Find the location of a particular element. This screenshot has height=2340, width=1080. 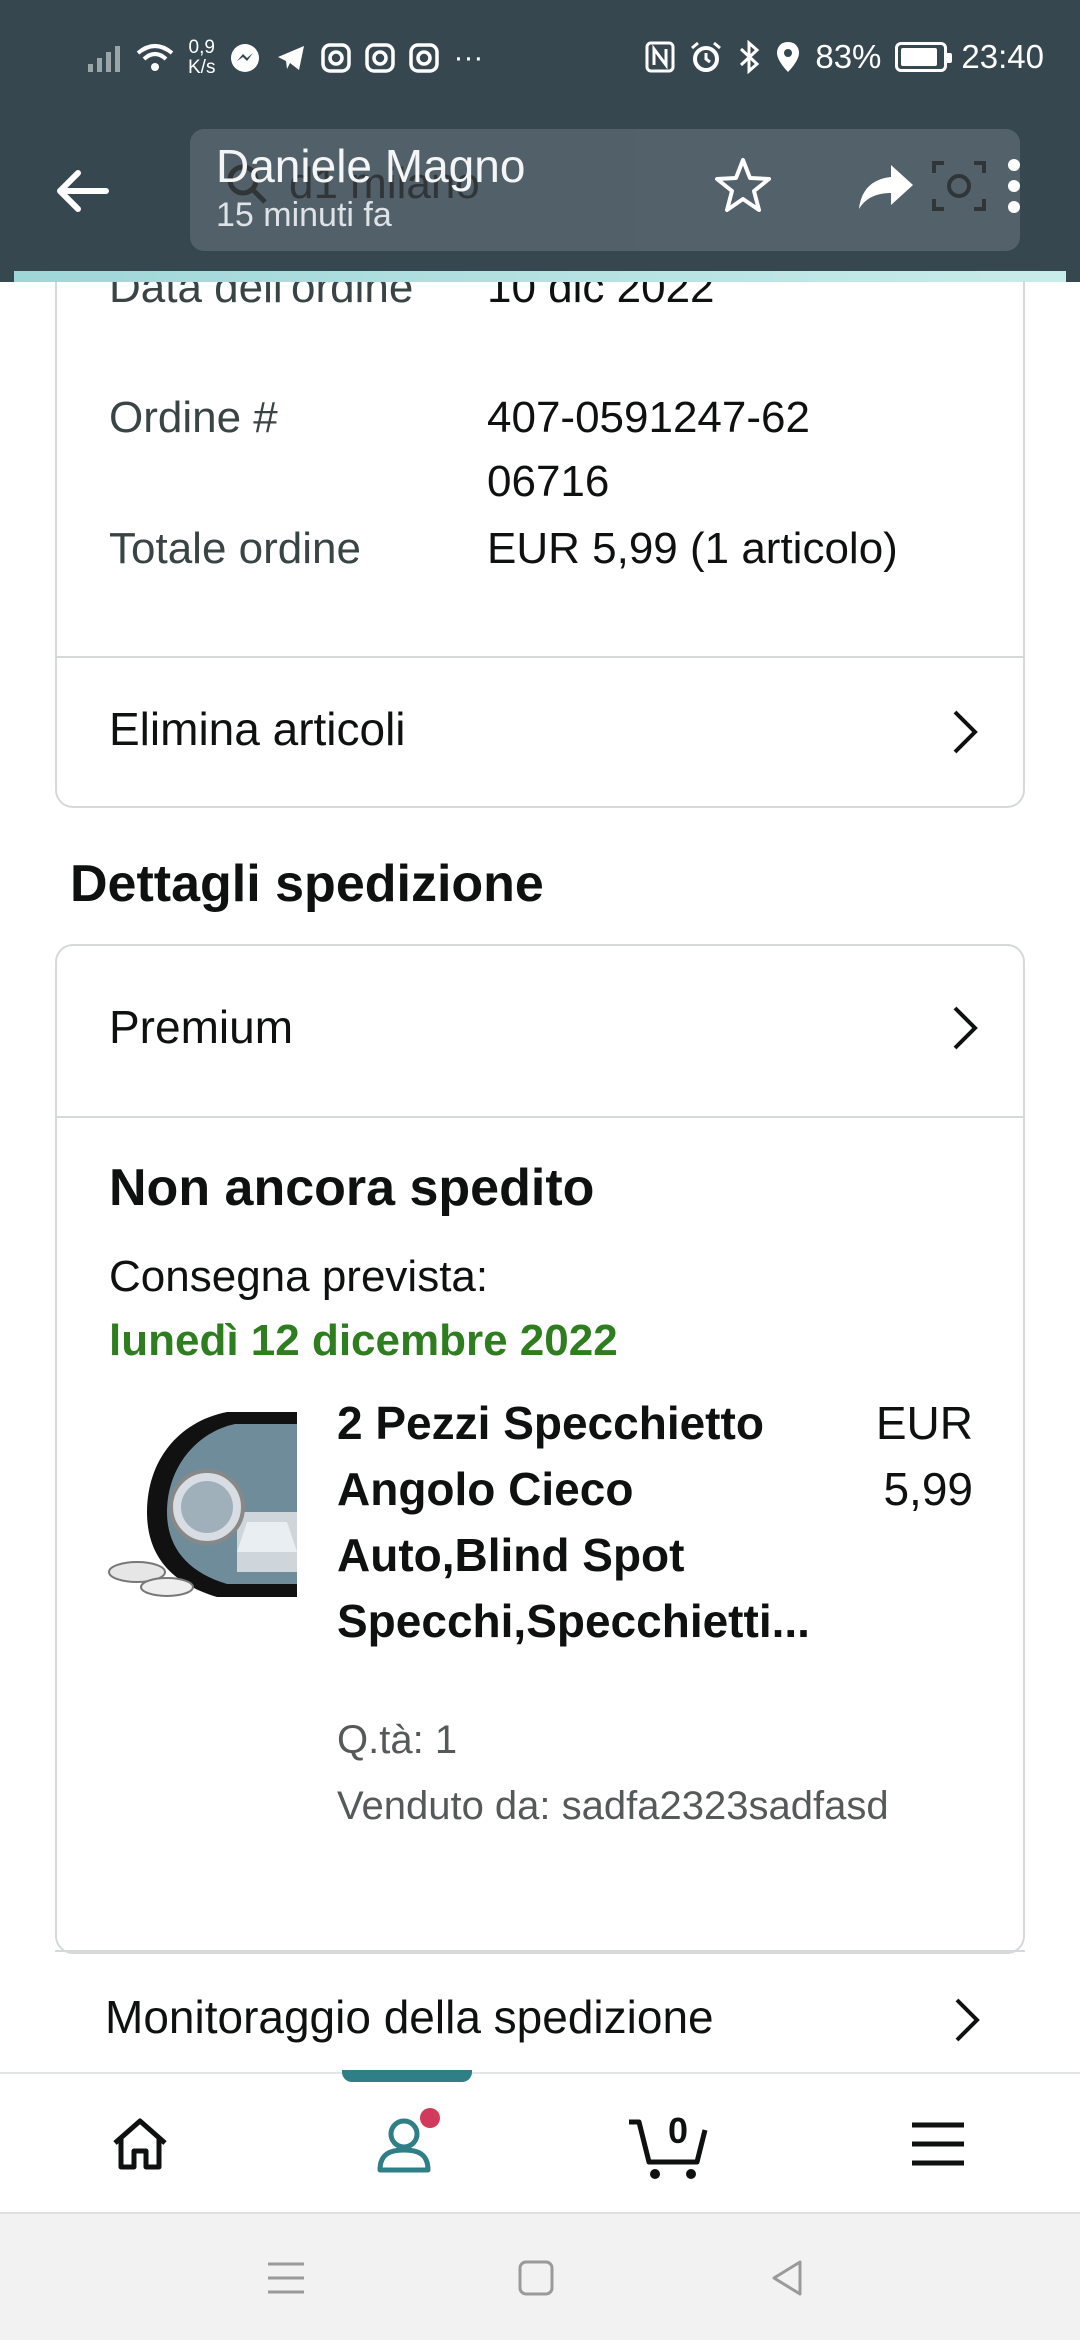

camera-scan-icon is located at coordinates (959, 186).